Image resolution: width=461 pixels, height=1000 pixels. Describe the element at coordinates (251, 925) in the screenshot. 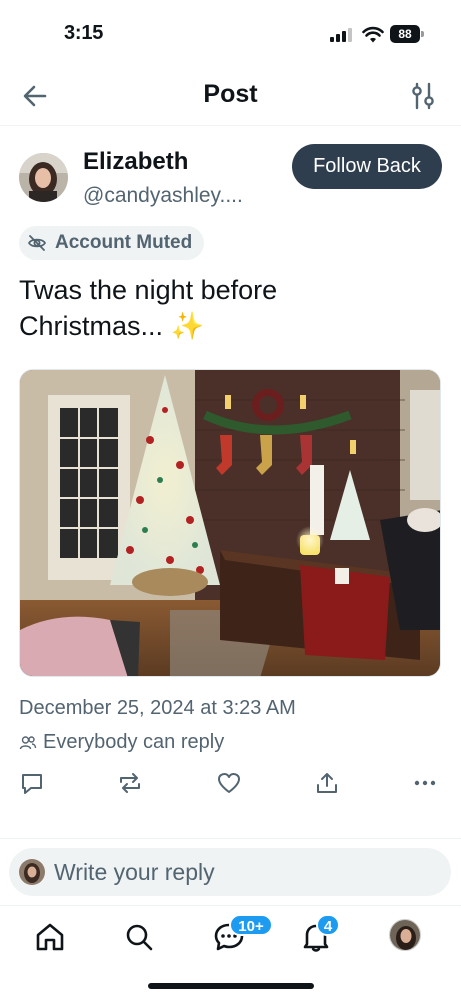

I see `messages-badge: 10+` at that location.